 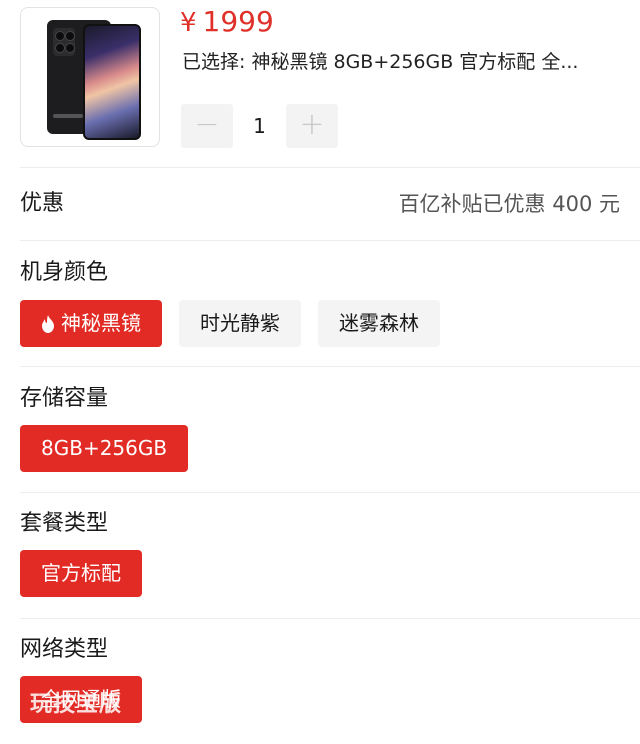 I want to click on package-option-selected: 官方标配, so click(x=81, y=573).